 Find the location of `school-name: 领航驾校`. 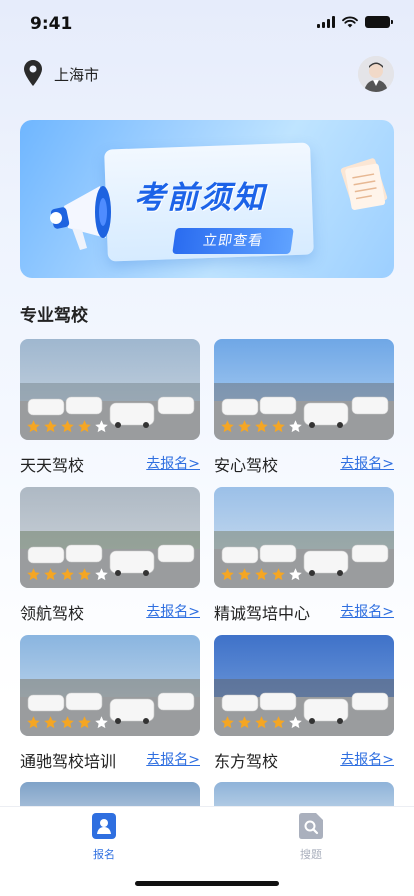

school-name: 领航驾校 is located at coordinates (52, 613).